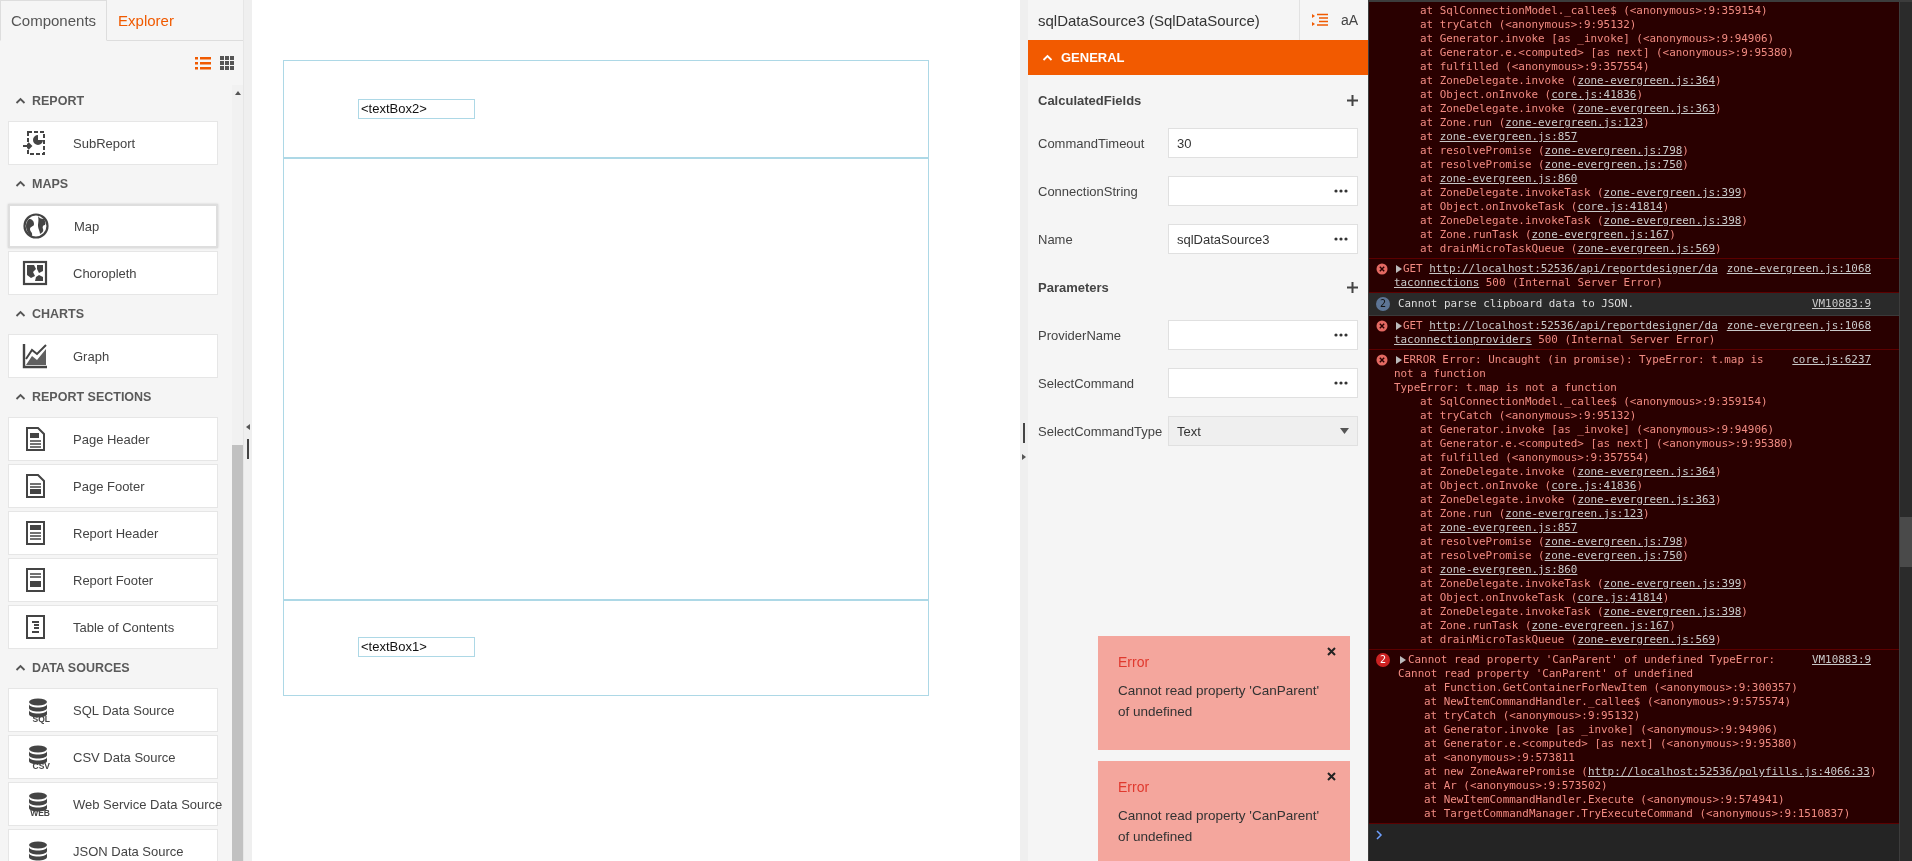  Describe the element at coordinates (113, 845) in the screenshot. I see `component-item: JSON Data Source` at that location.